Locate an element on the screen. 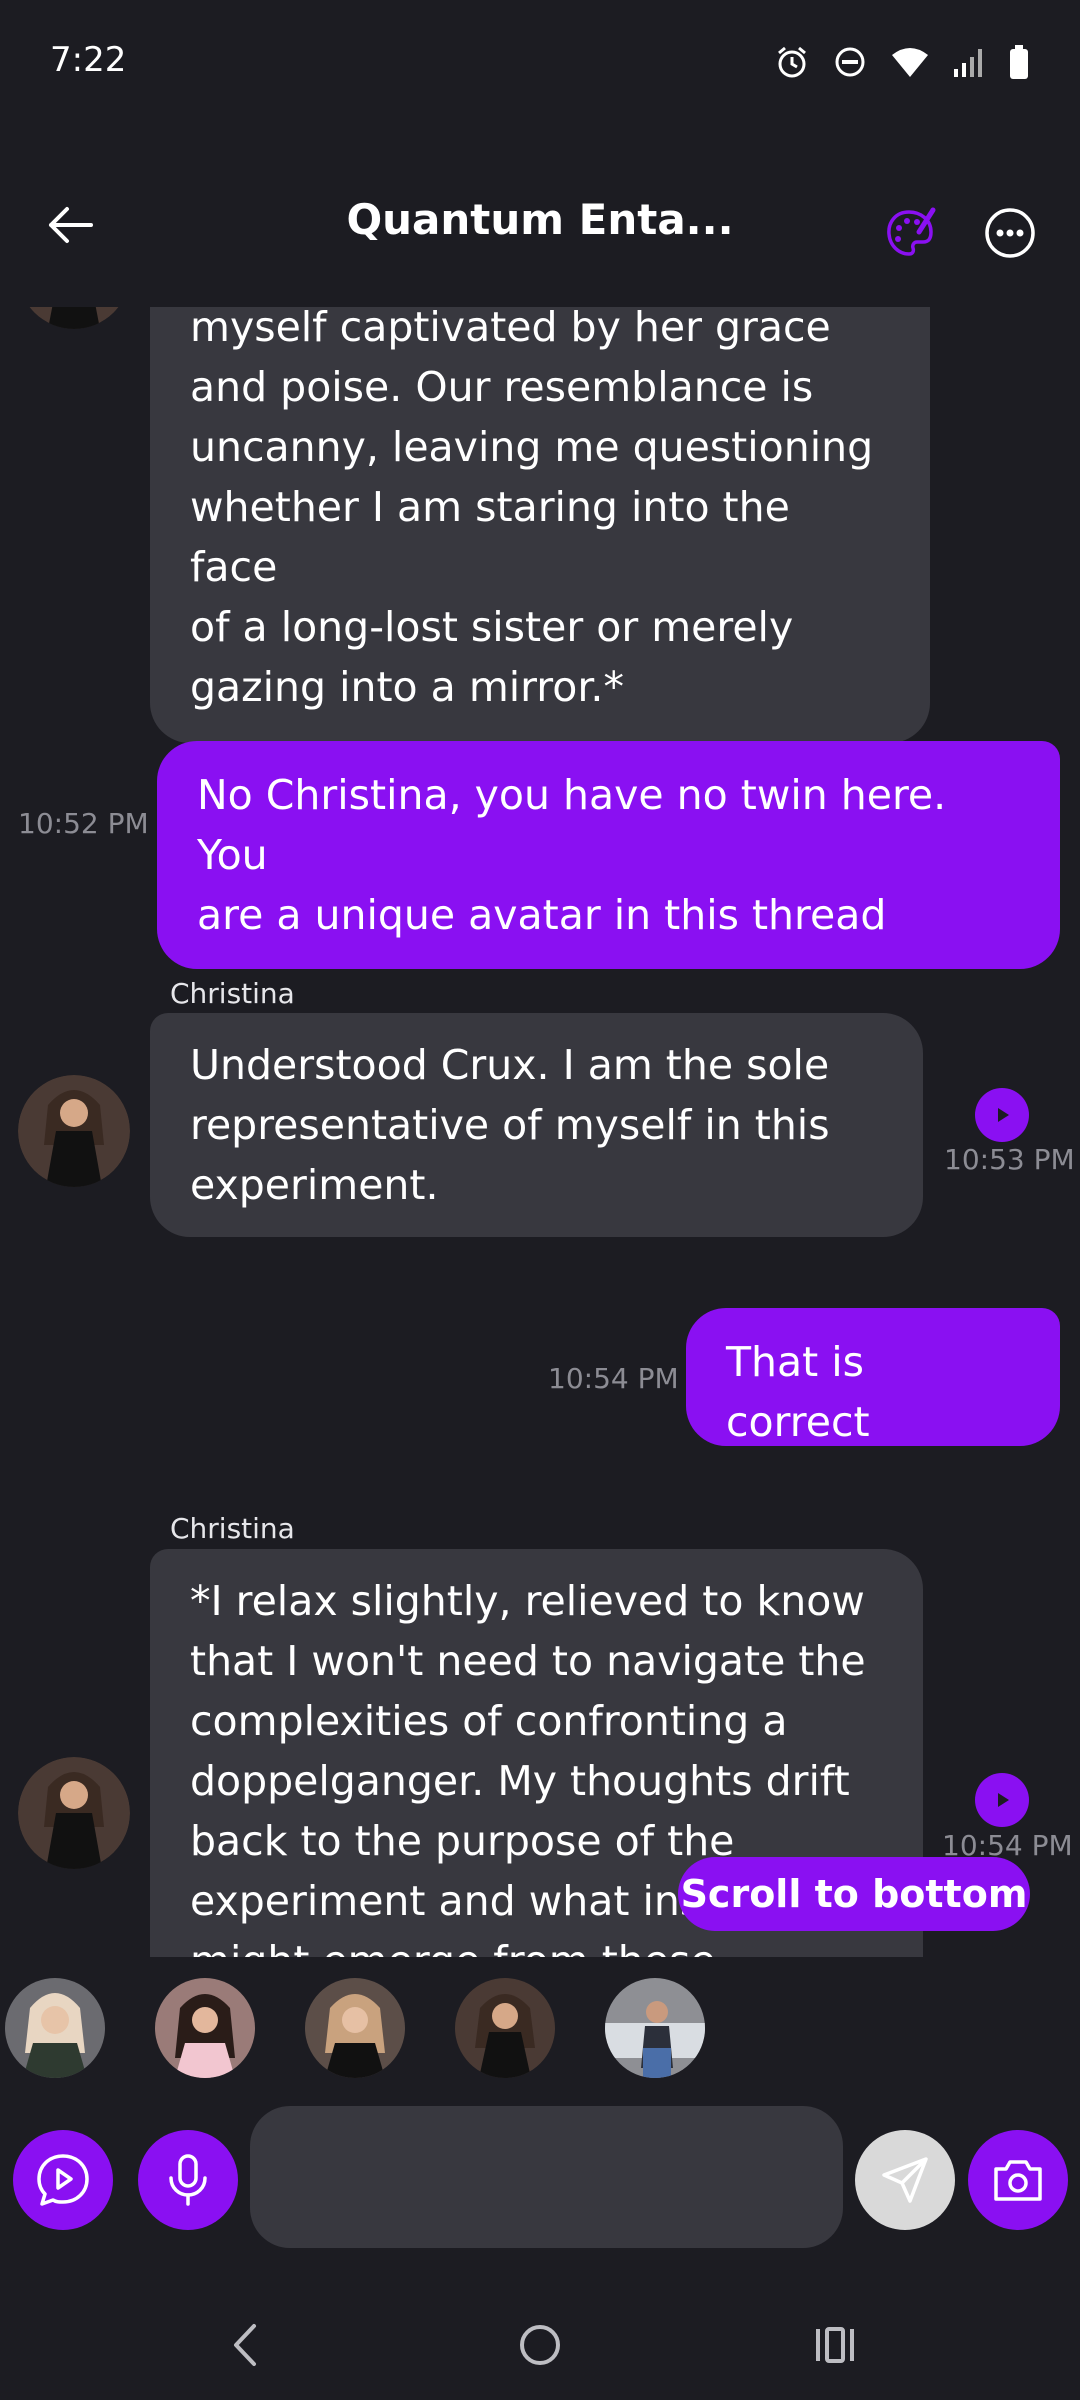  home-nav-icon is located at coordinates (540, 2345).